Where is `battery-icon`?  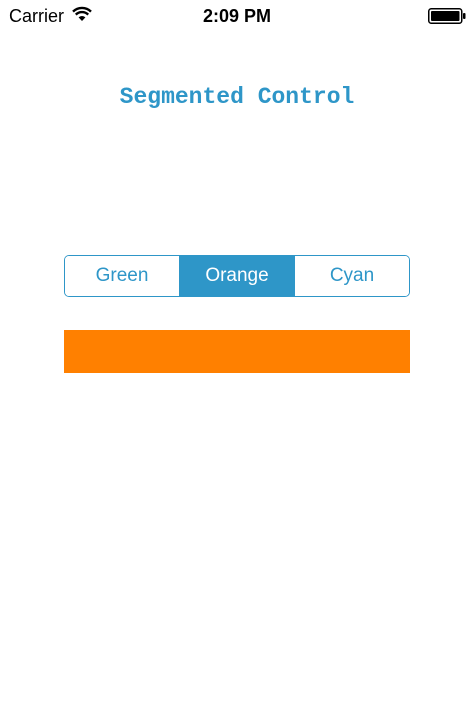 battery-icon is located at coordinates (447, 16).